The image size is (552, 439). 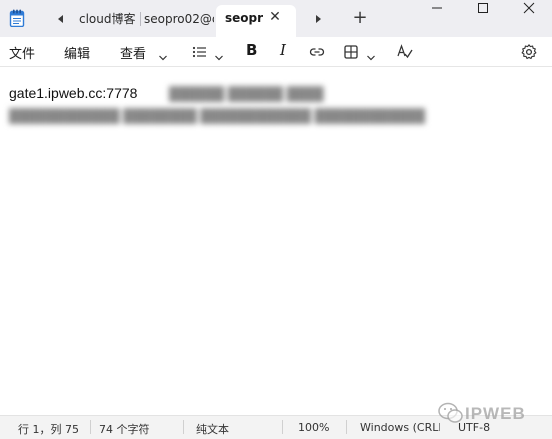 I want to click on status-zoom: 100%, so click(x=313, y=427).